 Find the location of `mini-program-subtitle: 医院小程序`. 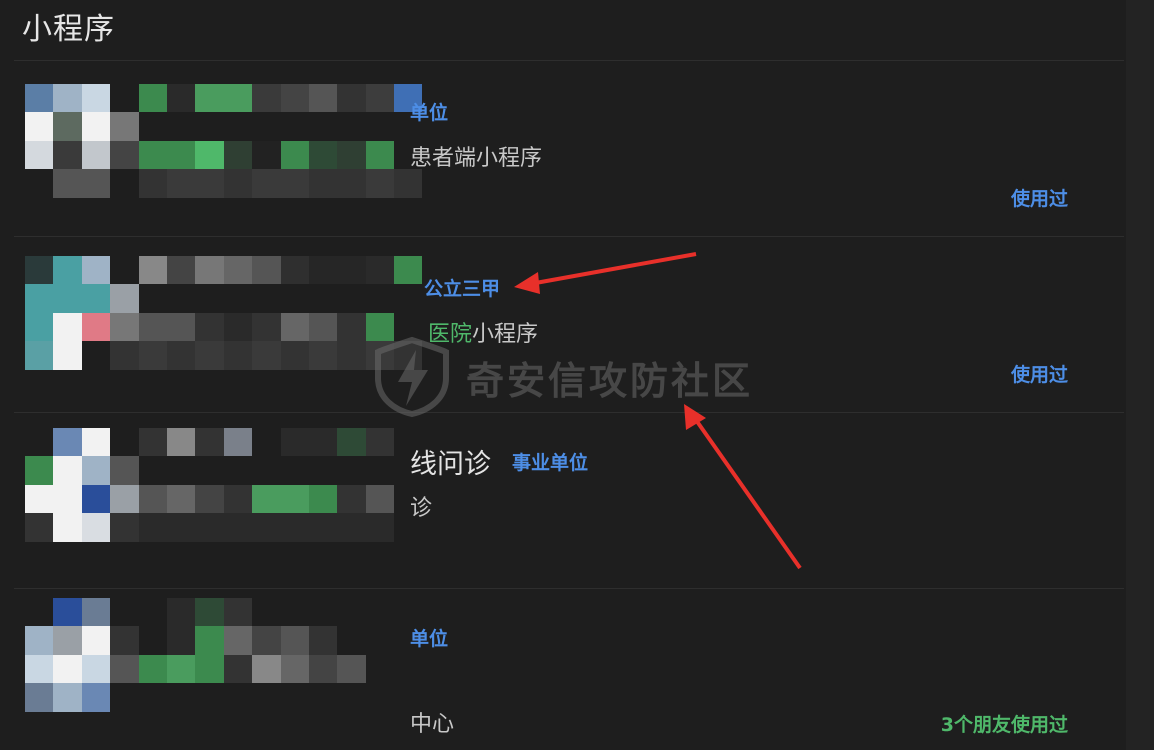

mini-program-subtitle: 医院小程序 is located at coordinates (483, 332).